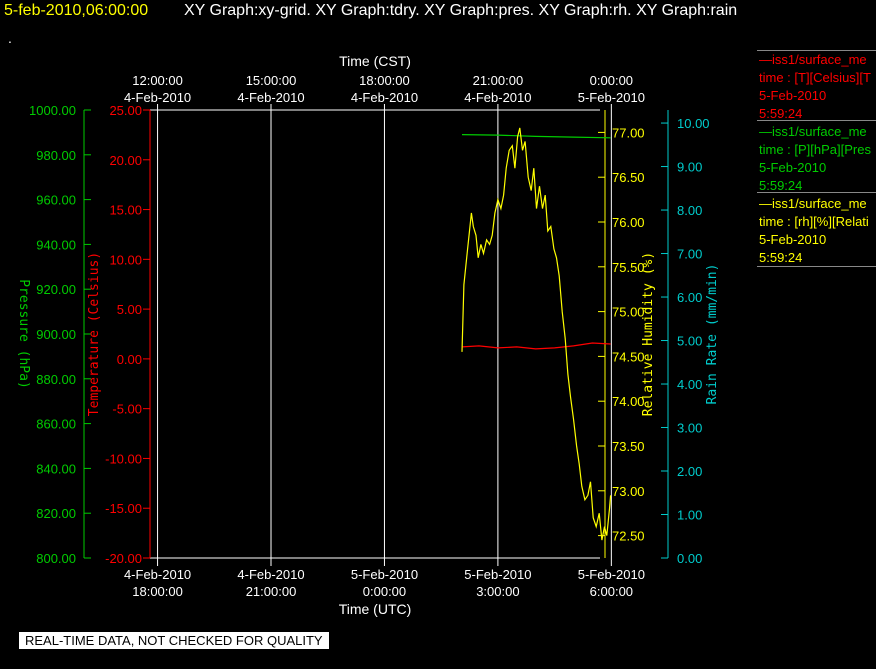 The width and height of the screenshot is (876, 669). Describe the element at coordinates (125, 160) in the screenshot. I see `temperature-tick-label: 20.00` at that location.